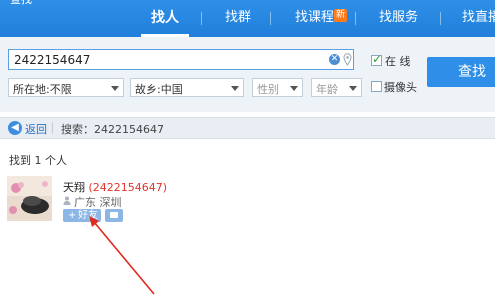  What do you see at coordinates (187, 87) in the screenshot?
I see `hometown-select: 故乡:中国` at bounding box center [187, 87].